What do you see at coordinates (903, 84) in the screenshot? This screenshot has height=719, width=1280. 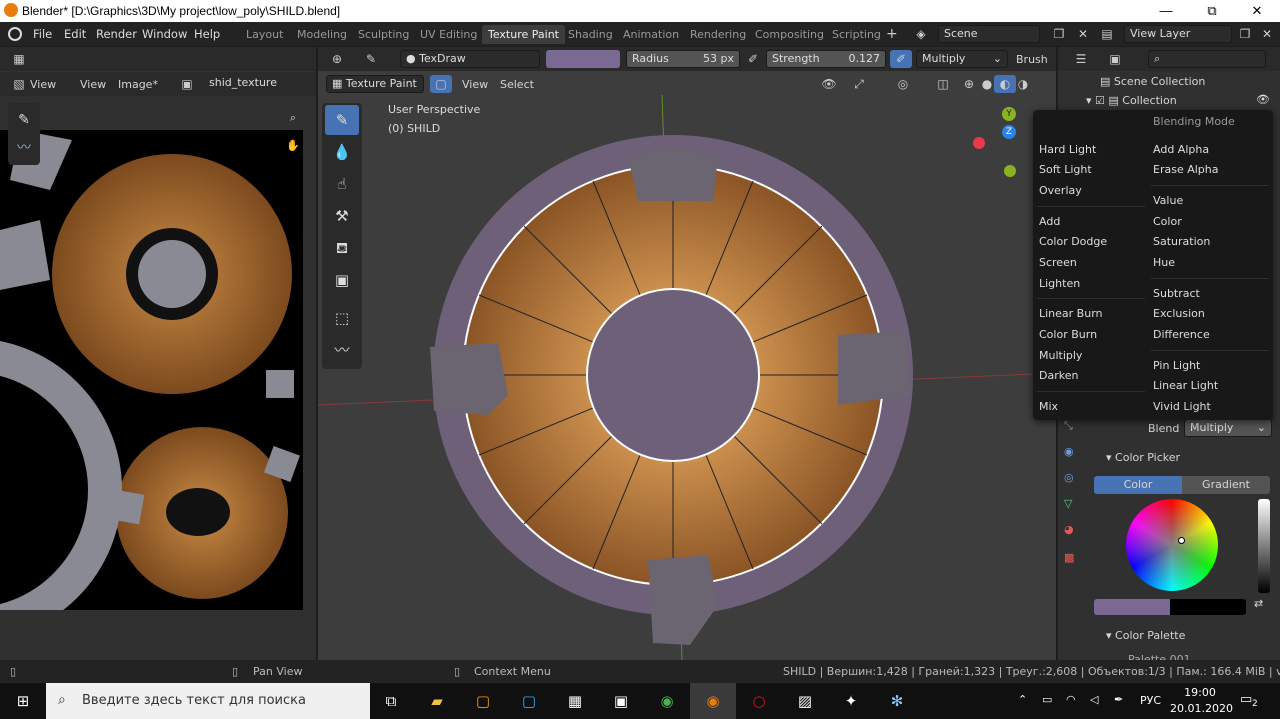 I see `overlays-icon: ◎` at bounding box center [903, 84].